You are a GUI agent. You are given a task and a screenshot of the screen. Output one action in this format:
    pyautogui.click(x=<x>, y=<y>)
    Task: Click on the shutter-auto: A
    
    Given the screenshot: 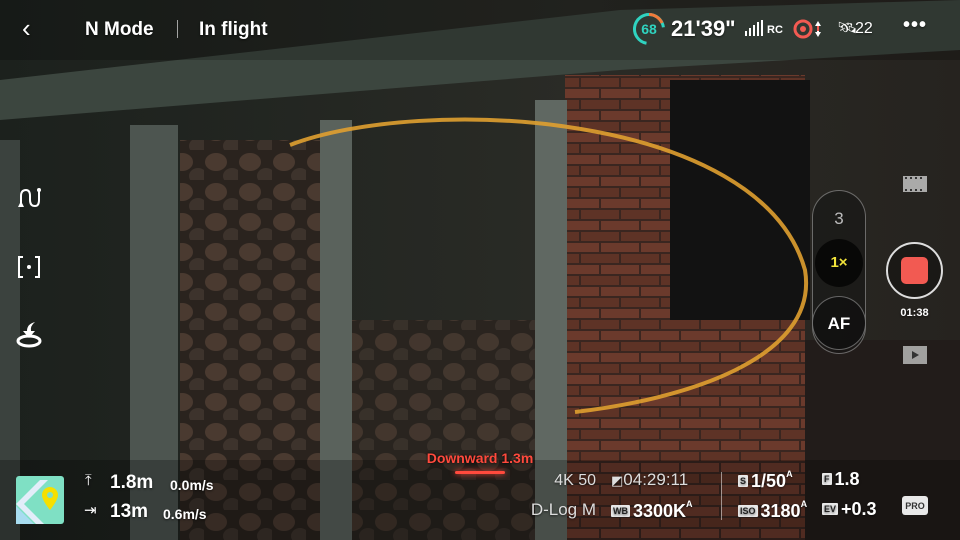 What is the action you would take?
    pyautogui.click(x=789, y=474)
    